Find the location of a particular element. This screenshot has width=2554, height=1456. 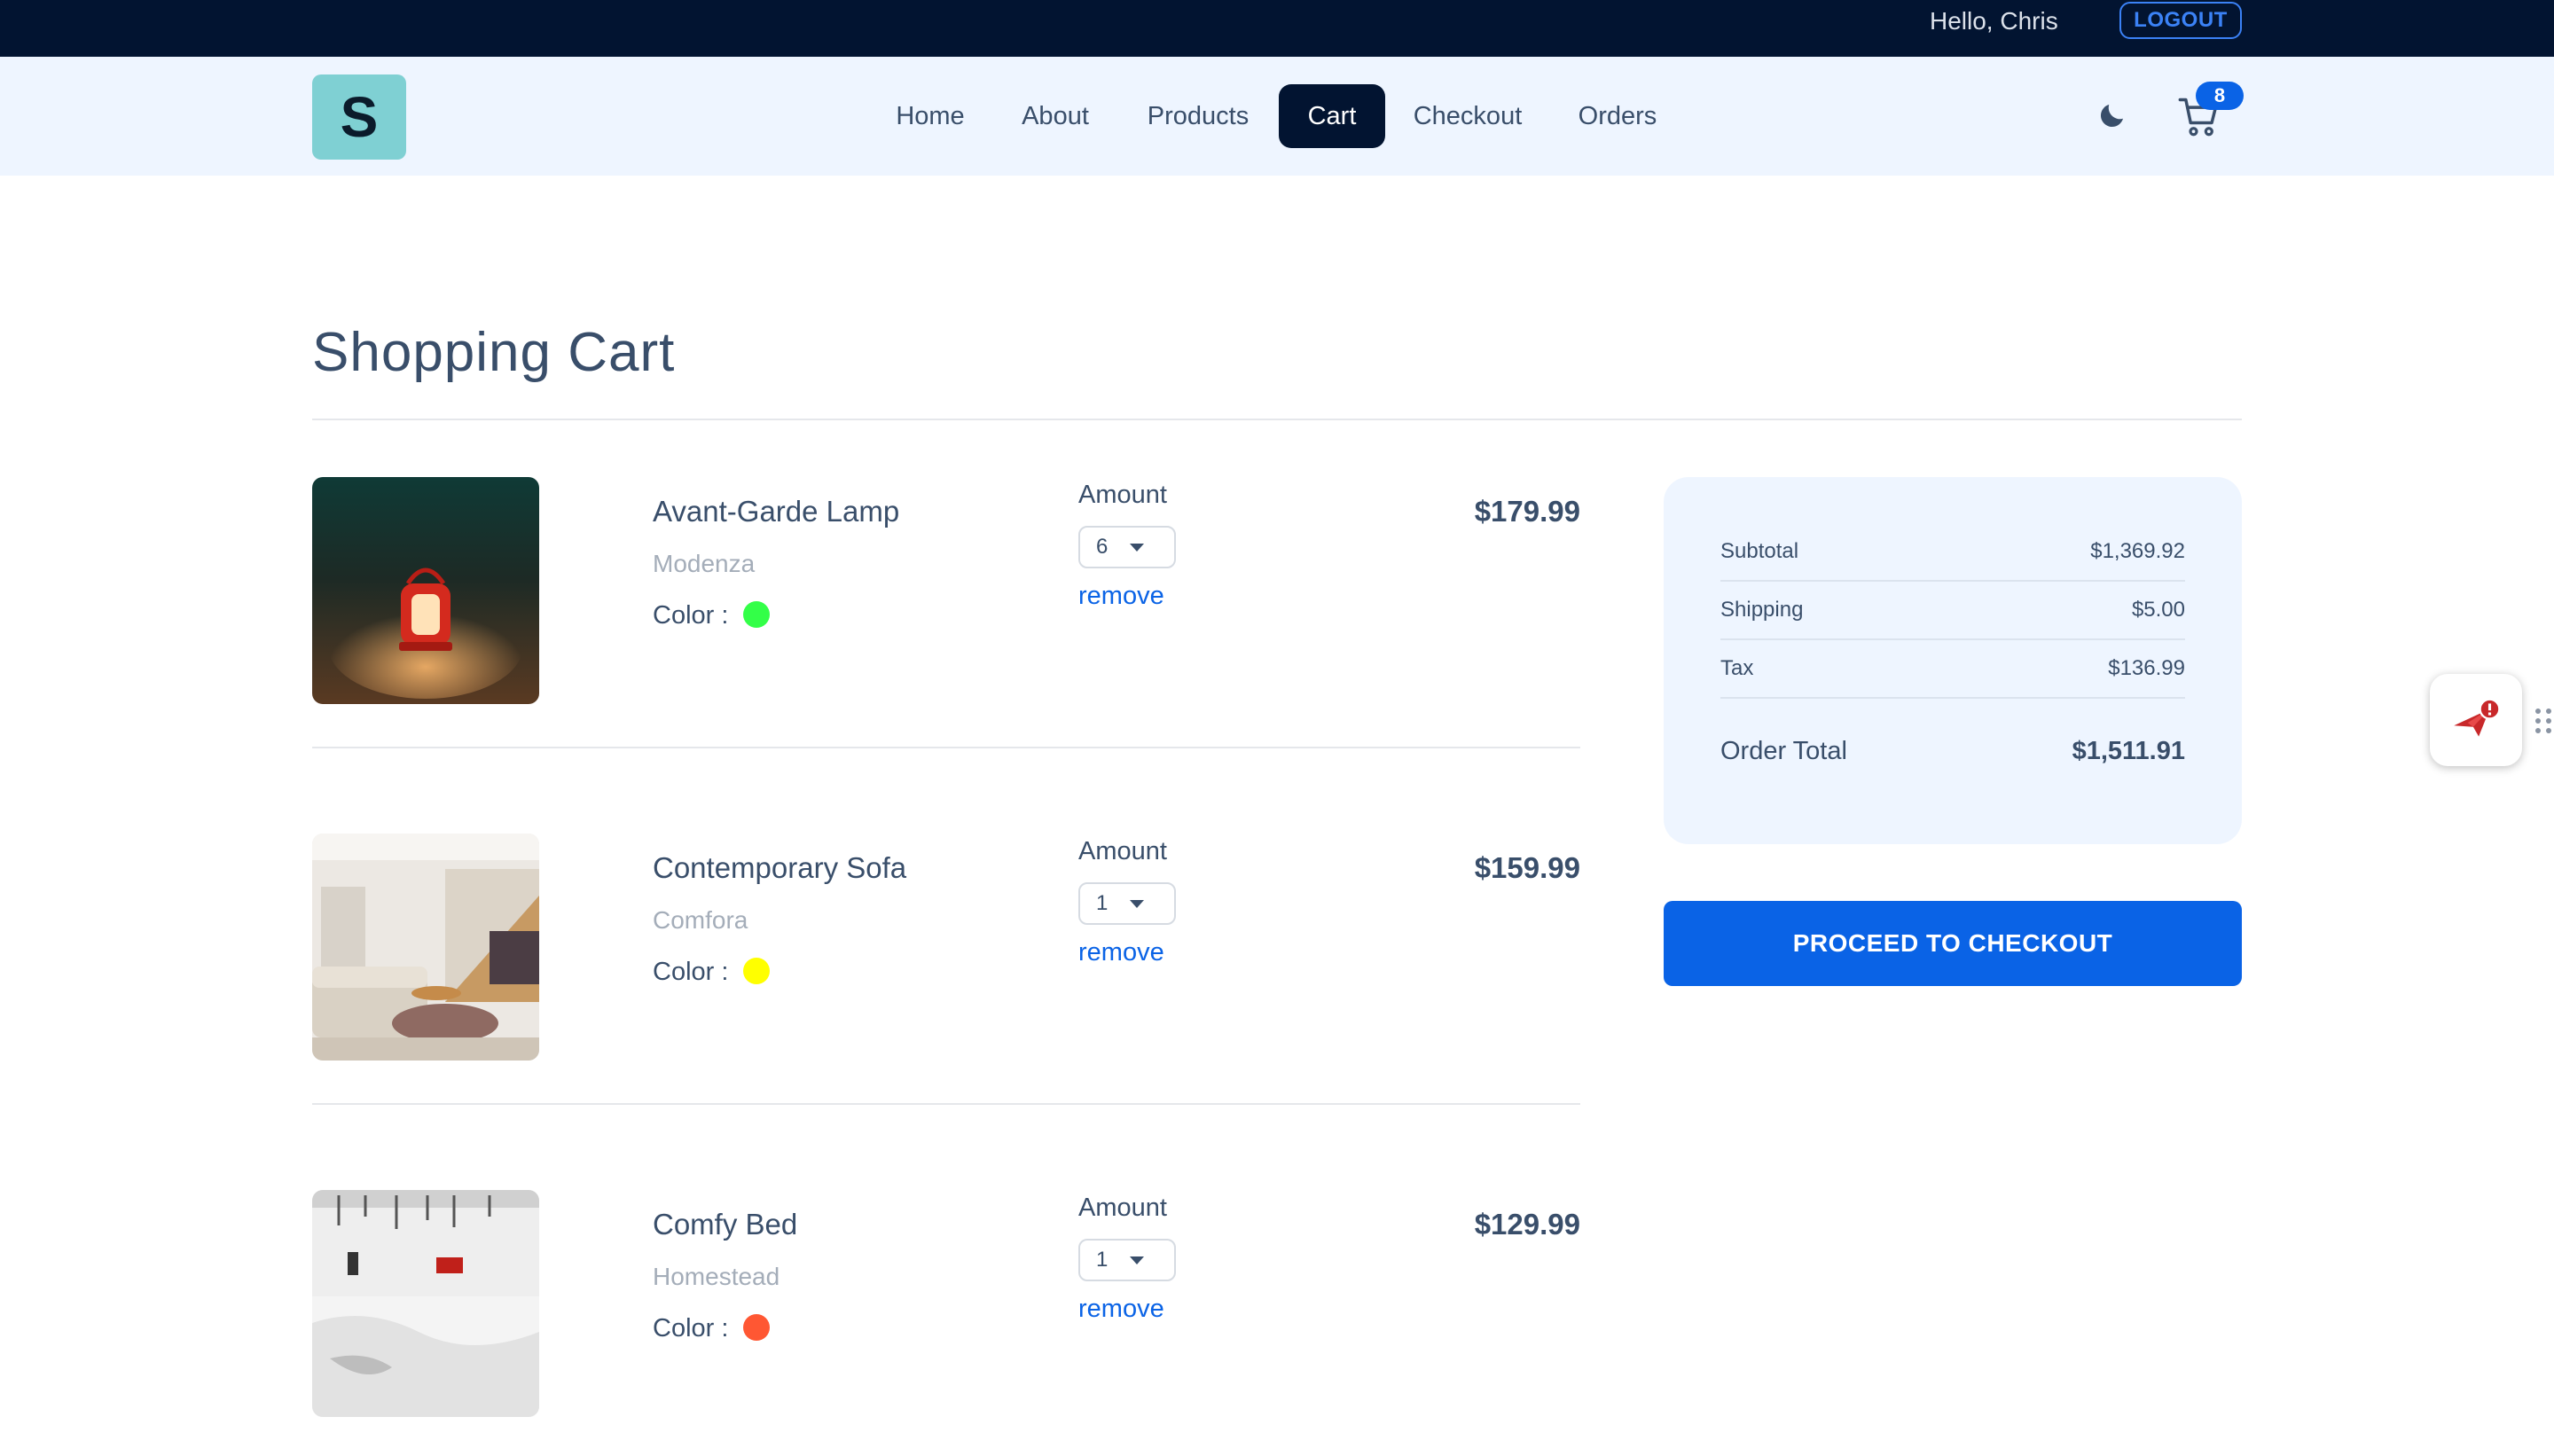

tax-label: Tax is located at coordinates (1737, 668).